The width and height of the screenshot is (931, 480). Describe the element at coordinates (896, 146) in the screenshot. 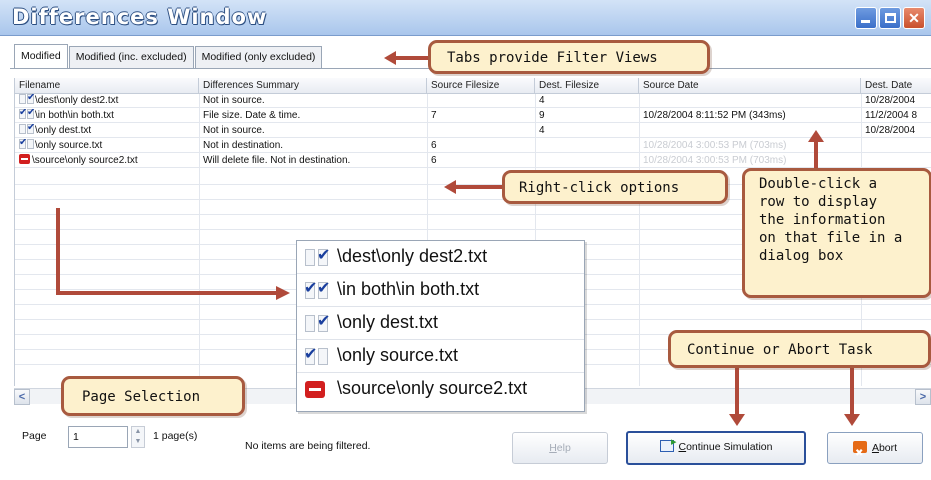

I see `dest-date-cell` at that location.